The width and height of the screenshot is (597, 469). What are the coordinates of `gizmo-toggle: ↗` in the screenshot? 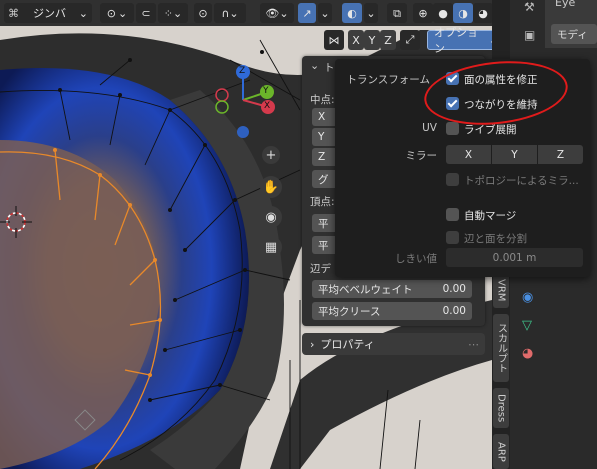 It's located at (307, 13).